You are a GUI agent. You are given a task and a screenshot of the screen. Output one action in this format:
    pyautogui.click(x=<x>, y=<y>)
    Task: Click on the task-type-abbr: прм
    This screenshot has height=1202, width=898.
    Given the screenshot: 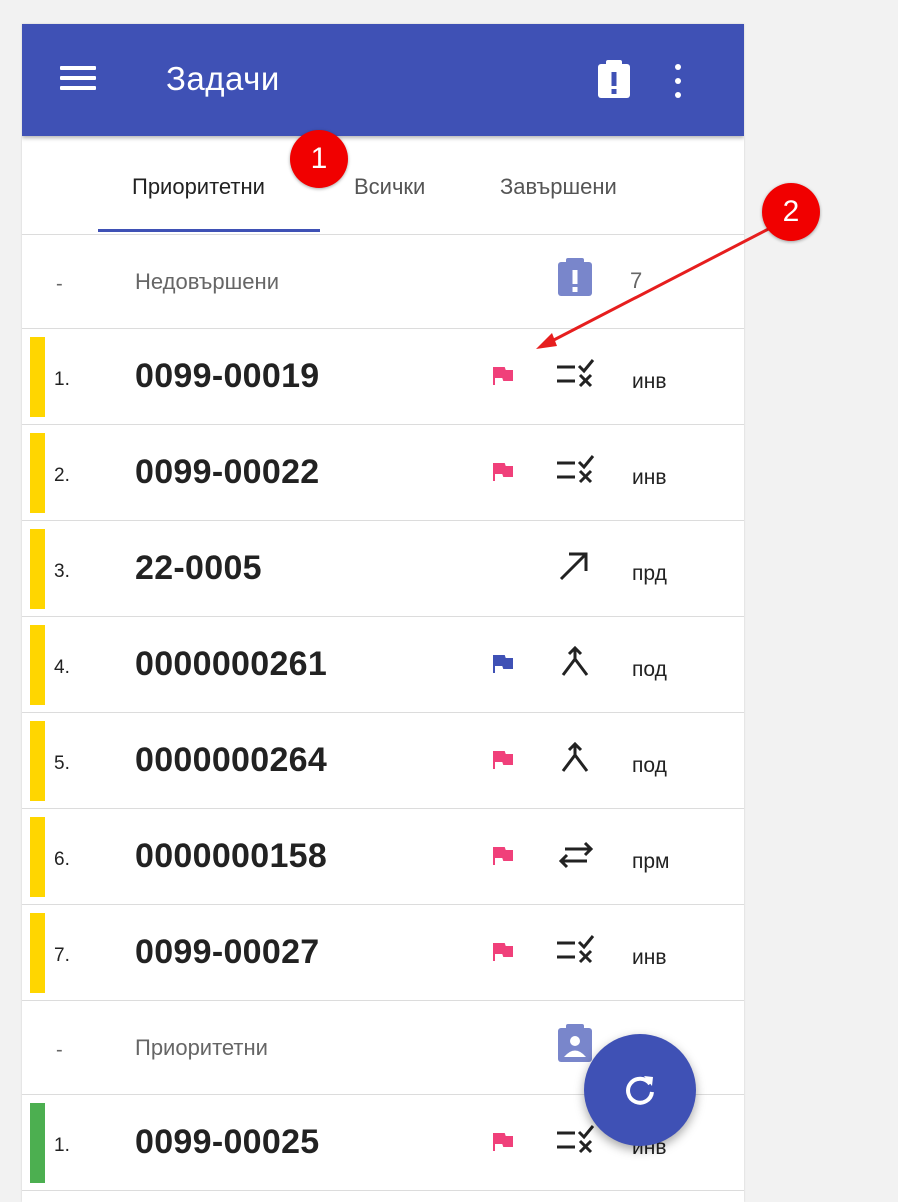 What is the action you would take?
    pyautogui.click(x=651, y=861)
    